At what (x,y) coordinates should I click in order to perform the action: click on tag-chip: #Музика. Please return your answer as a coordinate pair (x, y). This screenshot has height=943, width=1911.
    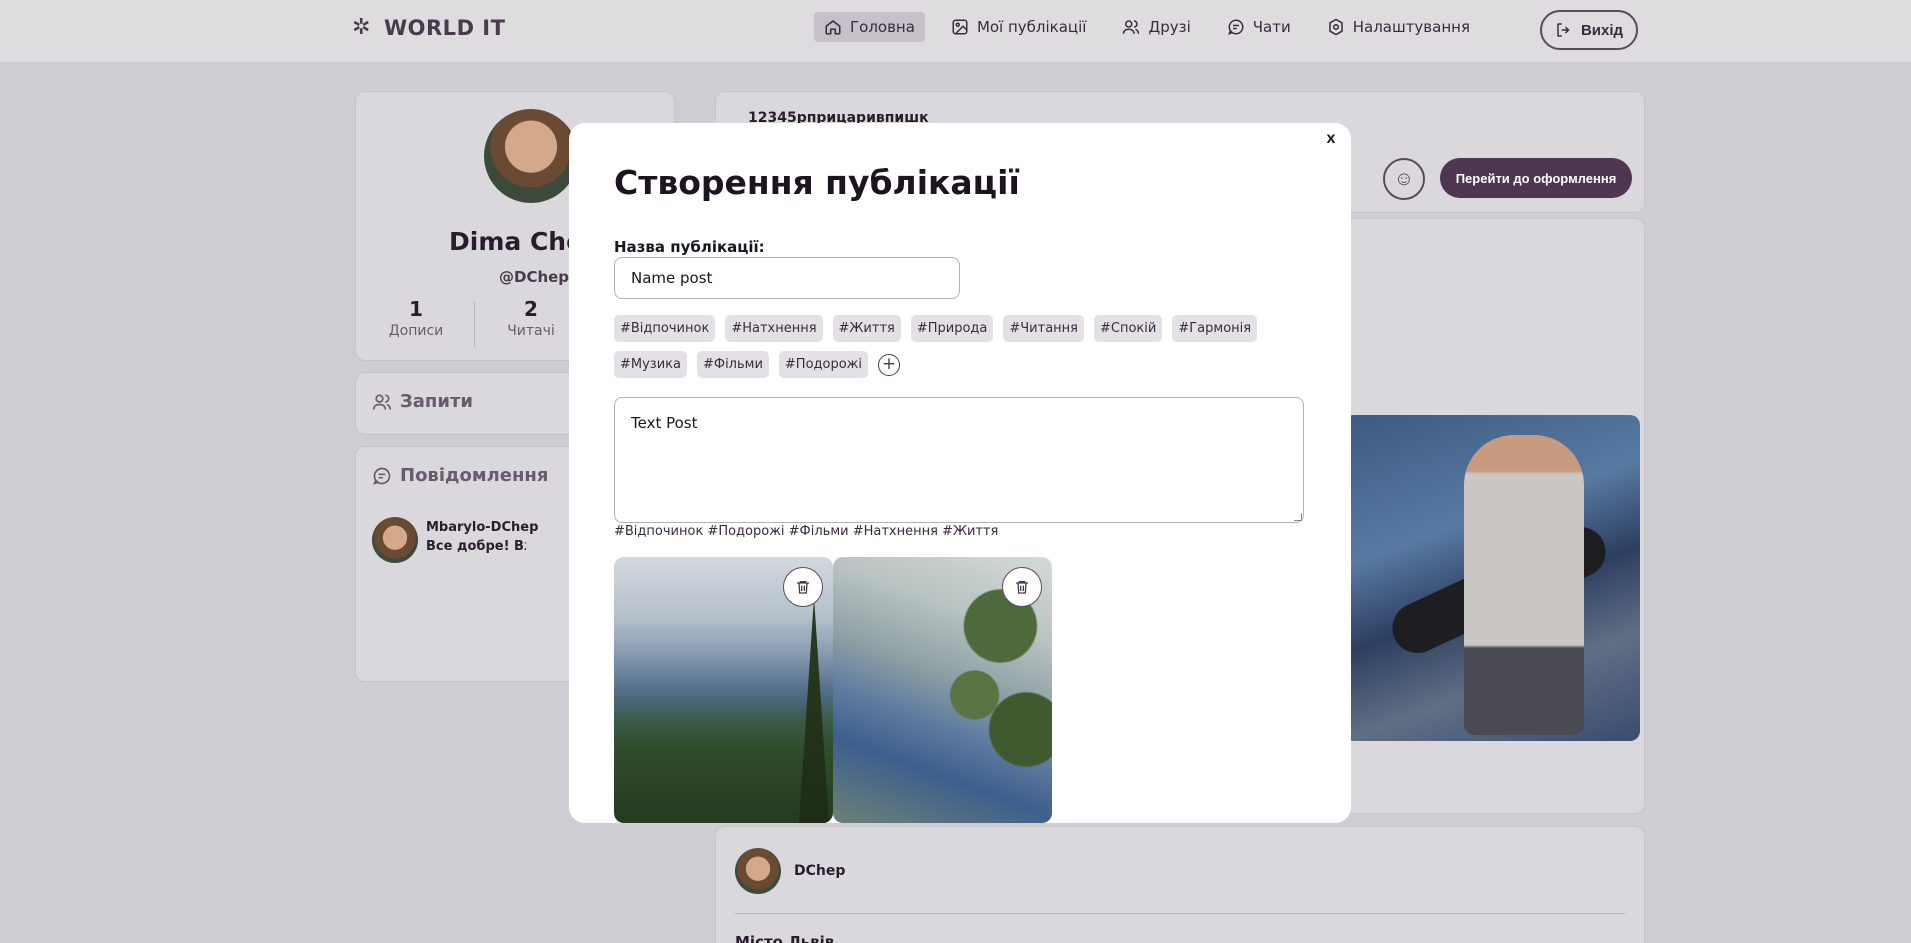
    Looking at the image, I should click on (650, 364).